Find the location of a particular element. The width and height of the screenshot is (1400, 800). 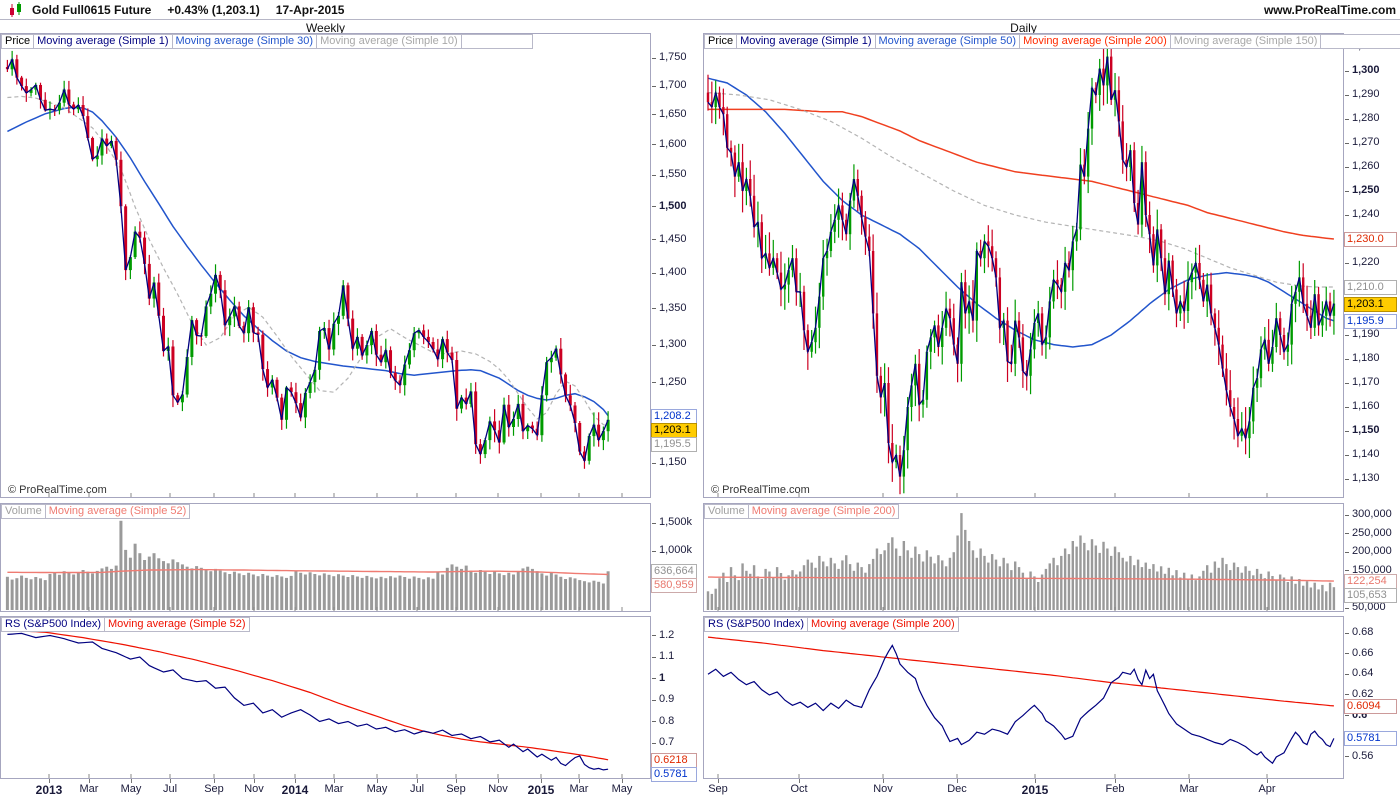

axis-label: 200,000 is located at coordinates (1372, 551).